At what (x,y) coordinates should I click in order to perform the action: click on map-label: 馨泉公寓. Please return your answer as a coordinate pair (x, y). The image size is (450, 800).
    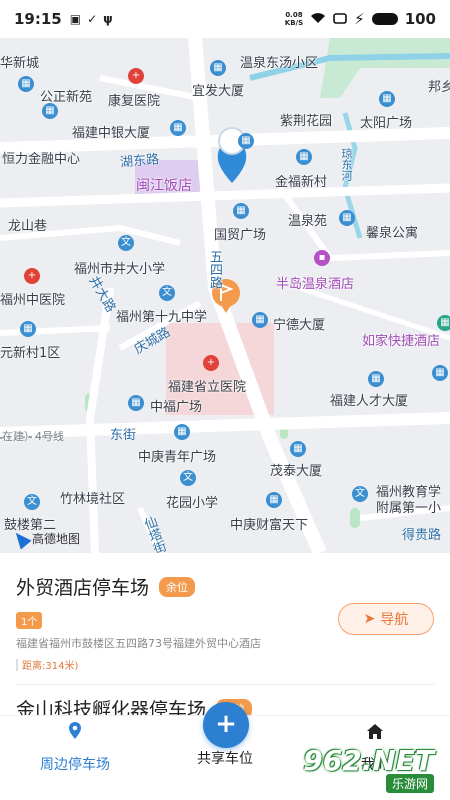
    Looking at the image, I should click on (392, 233).